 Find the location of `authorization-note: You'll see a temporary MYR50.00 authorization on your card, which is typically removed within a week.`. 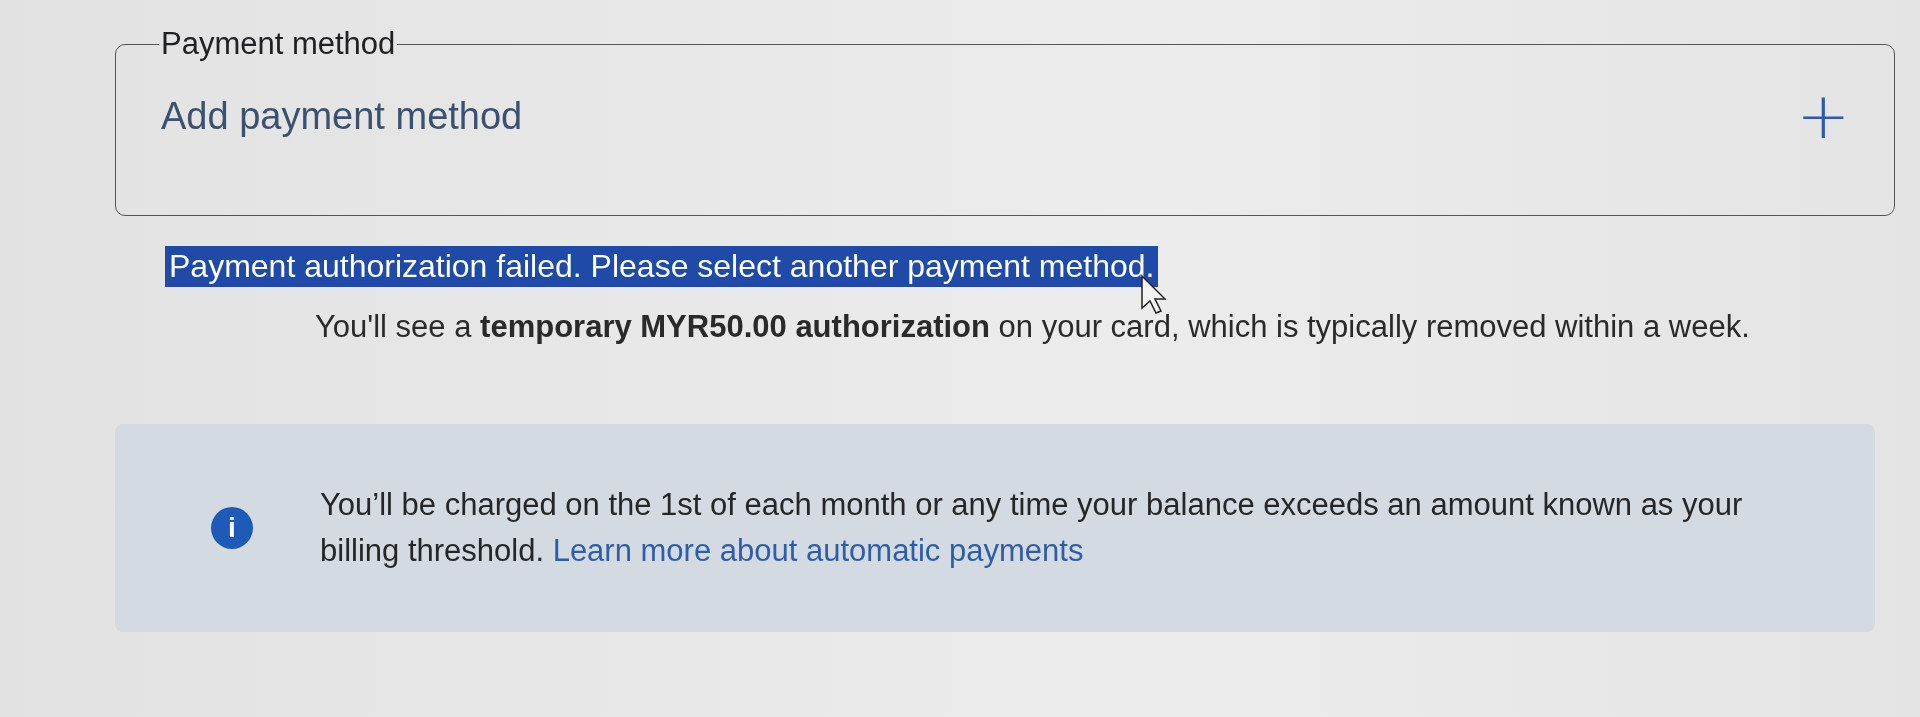

authorization-note: You'll see a temporary MYR50.00 authorization on your card, which is typically removed within a week. is located at coordinates (1033, 327).